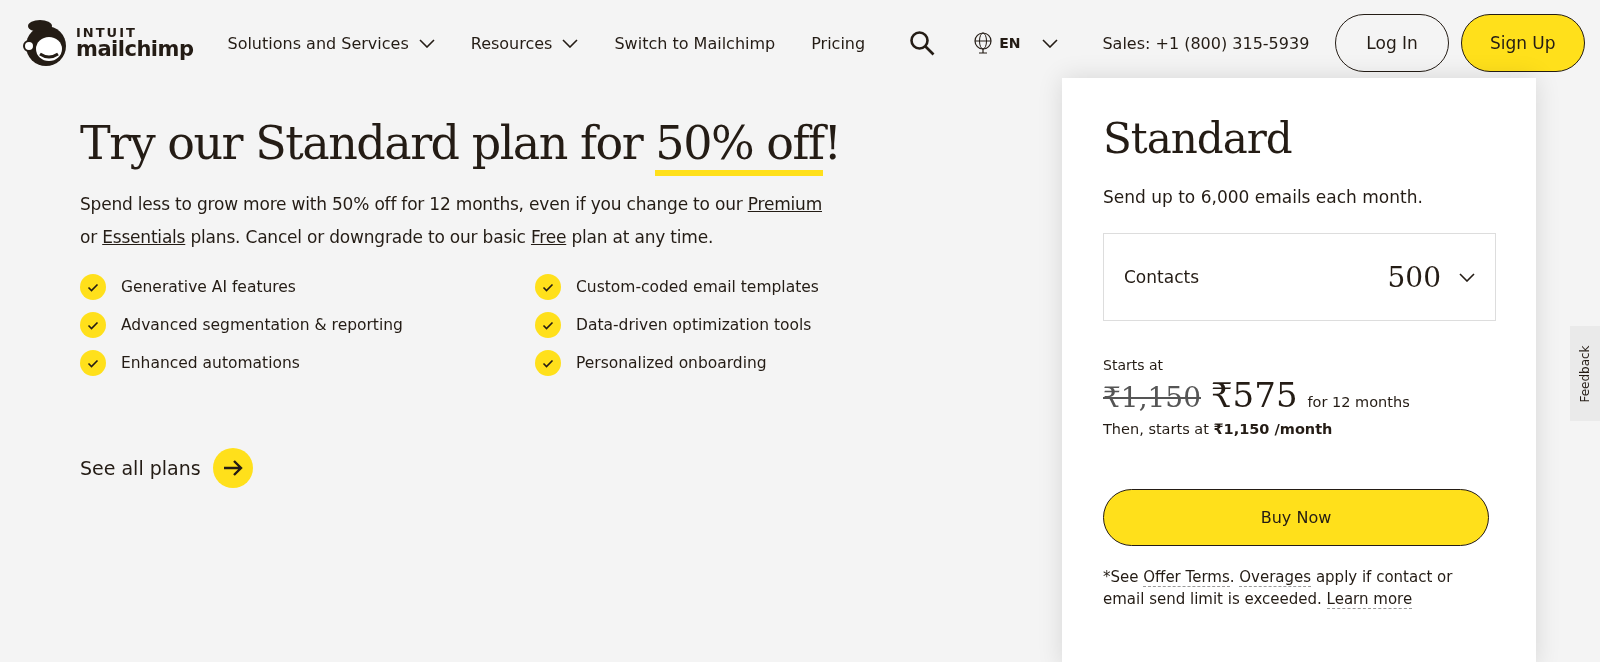 This screenshot has height=662, width=1600. Describe the element at coordinates (460, 143) in the screenshot. I see `hero-heading: Try our Standard plan for 50% off!` at that location.